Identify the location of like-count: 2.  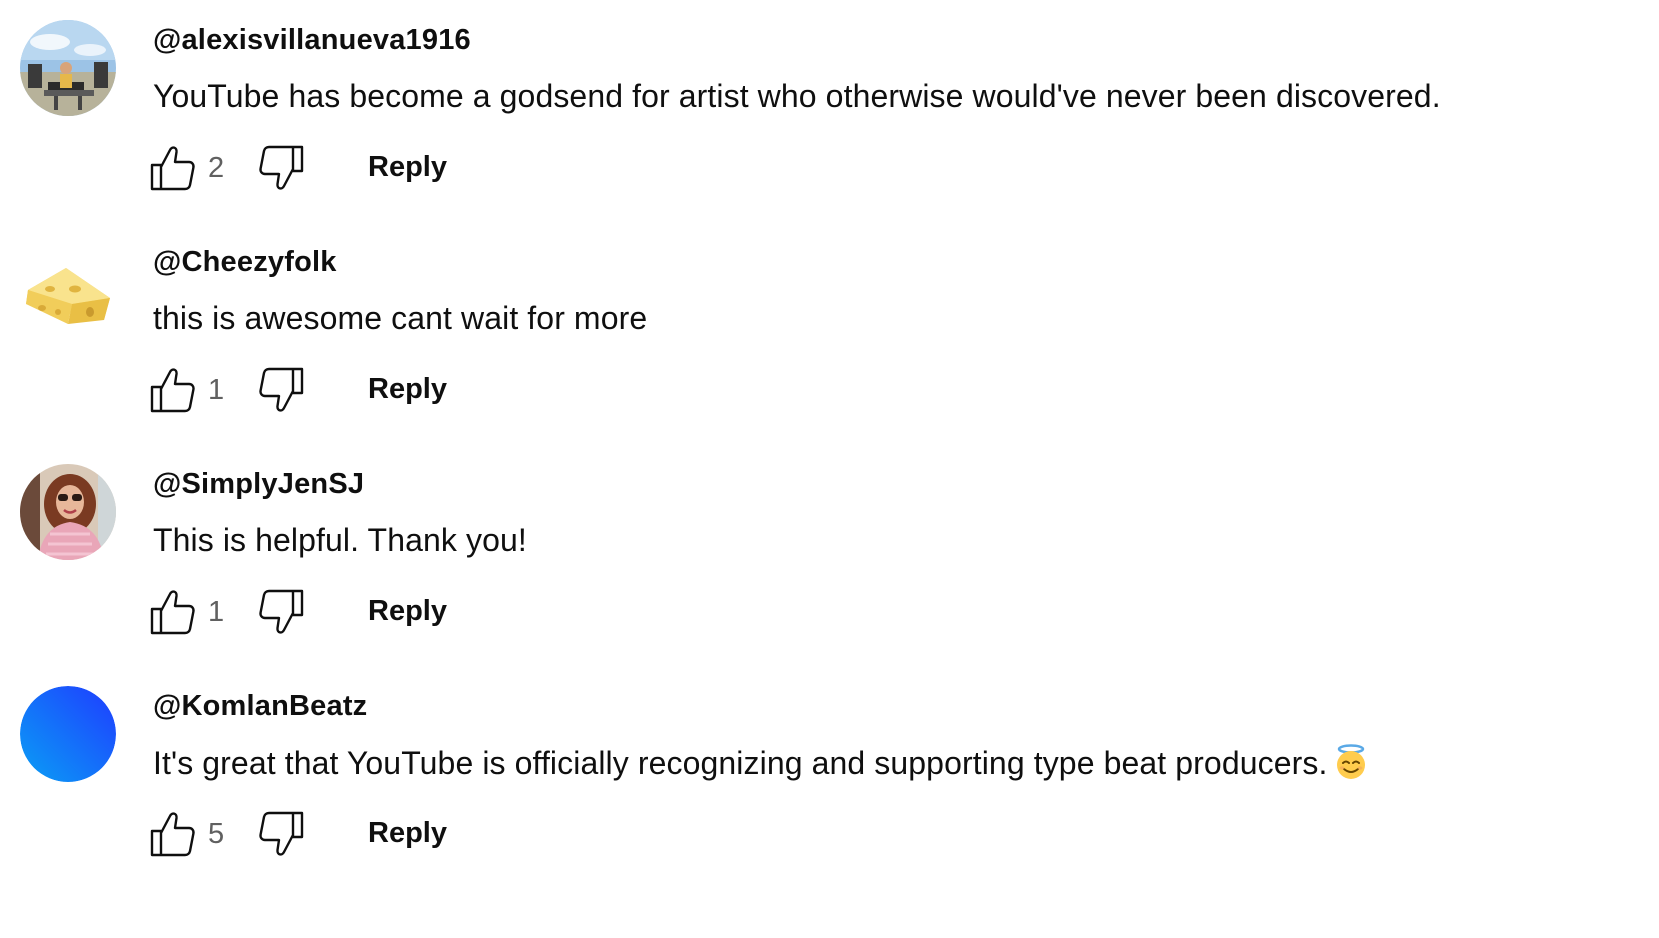
(216, 168).